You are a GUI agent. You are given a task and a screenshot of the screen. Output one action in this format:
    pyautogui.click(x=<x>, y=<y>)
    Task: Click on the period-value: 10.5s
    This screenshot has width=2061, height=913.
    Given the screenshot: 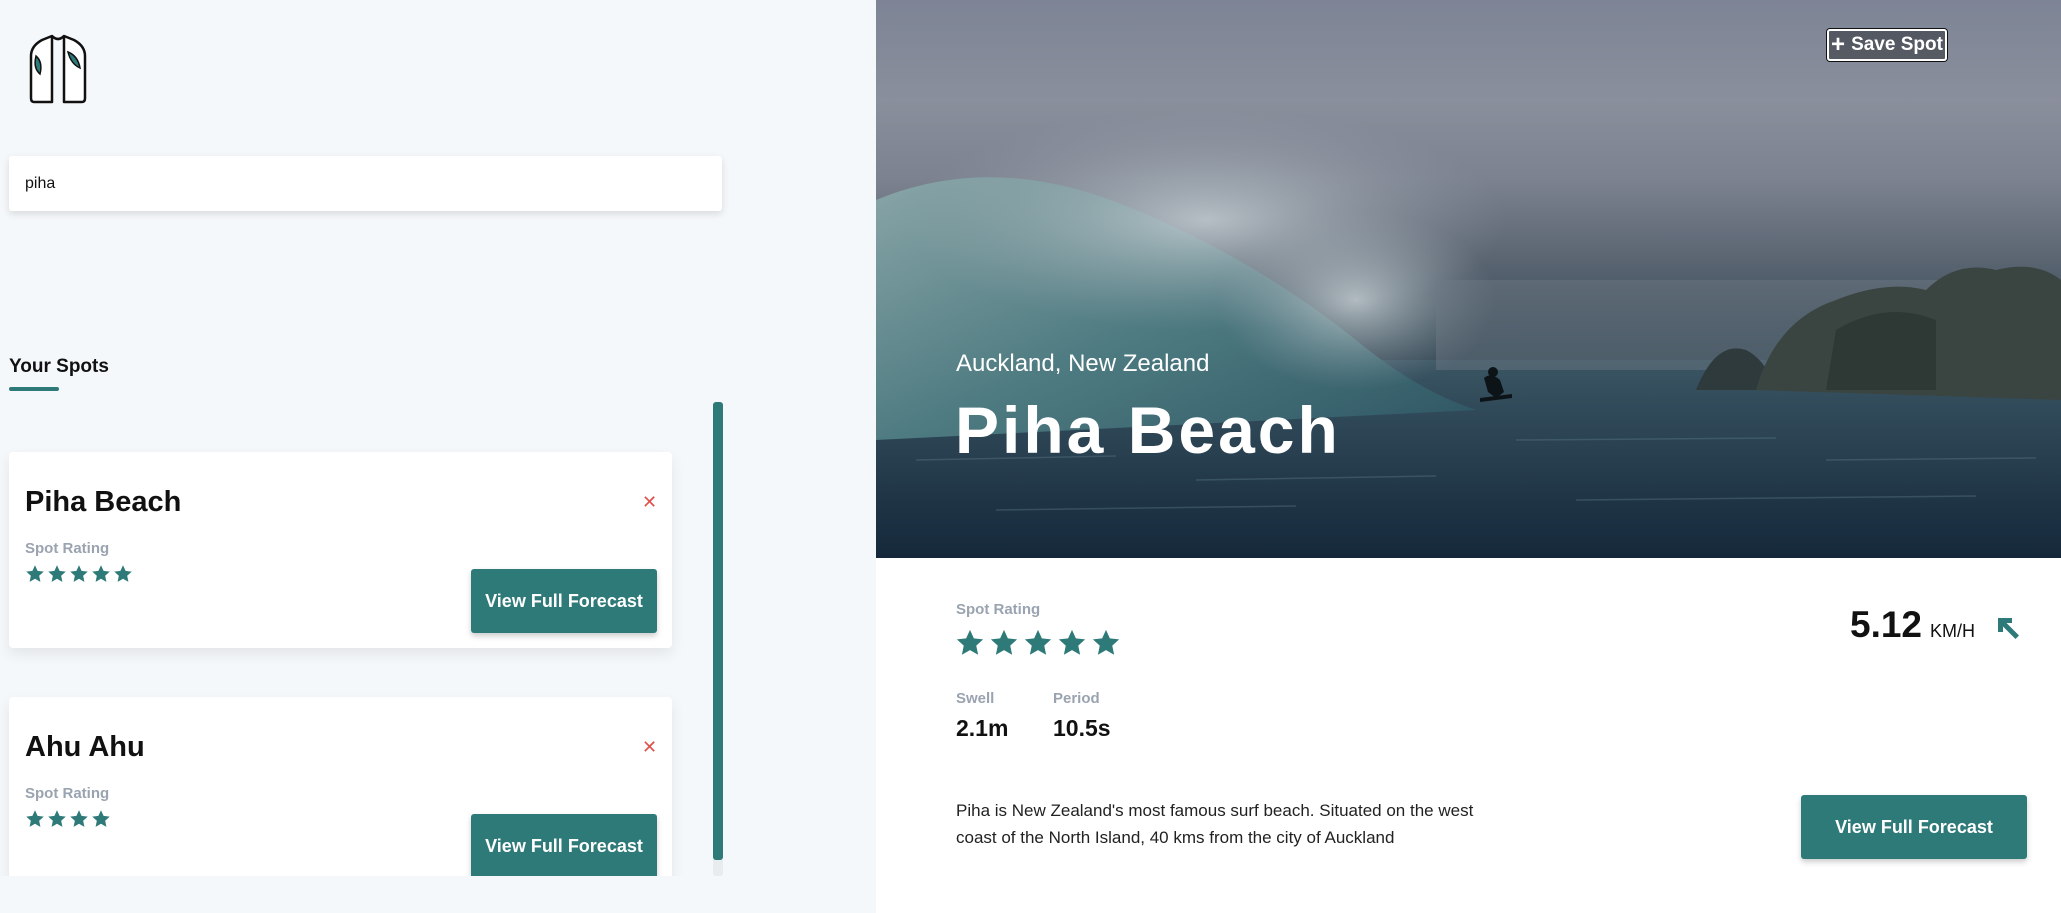 What is the action you would take?
    pyautogui.click(x=1082, y=728)
    